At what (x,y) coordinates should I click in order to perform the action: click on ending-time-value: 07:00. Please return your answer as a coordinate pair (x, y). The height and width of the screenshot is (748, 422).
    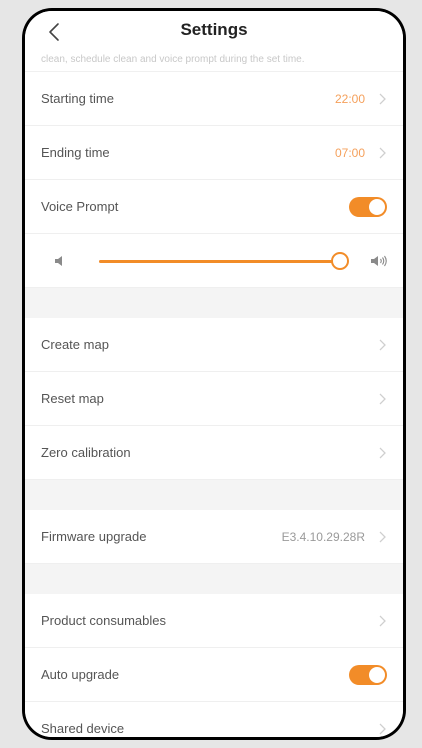
    Looking at the image, I should click on (349, 152).